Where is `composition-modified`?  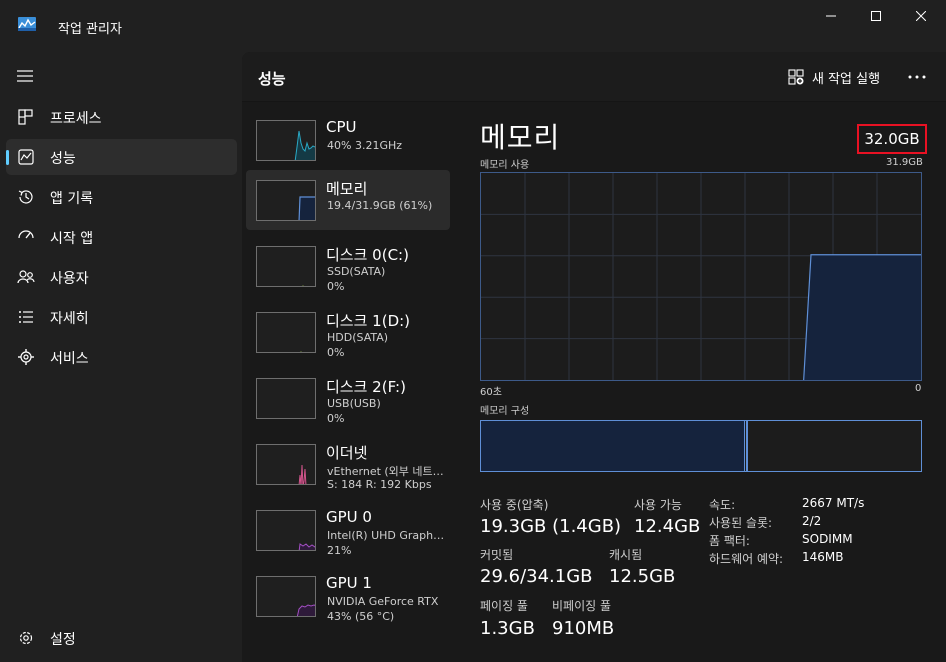
composition-modified is located at coordinates (747, 446).